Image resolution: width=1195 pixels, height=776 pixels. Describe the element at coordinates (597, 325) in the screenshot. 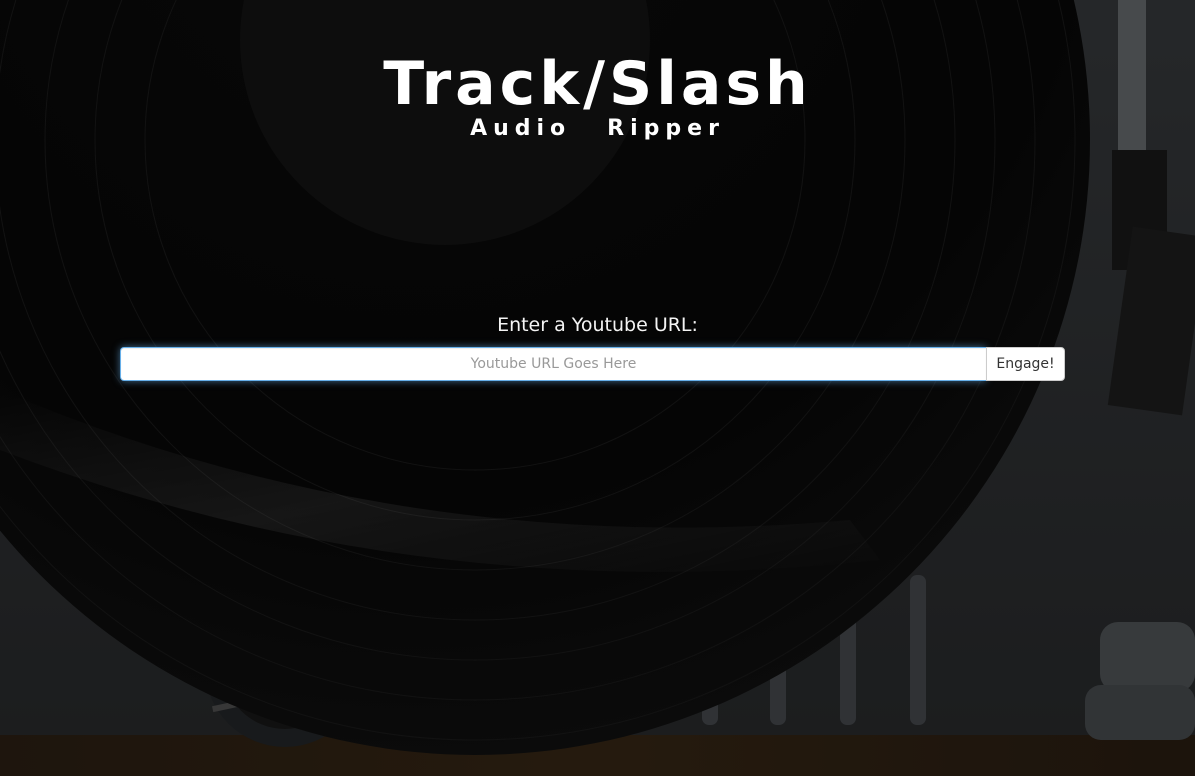

I see `url-input-label: Enter a Youtube URL:` at that location.